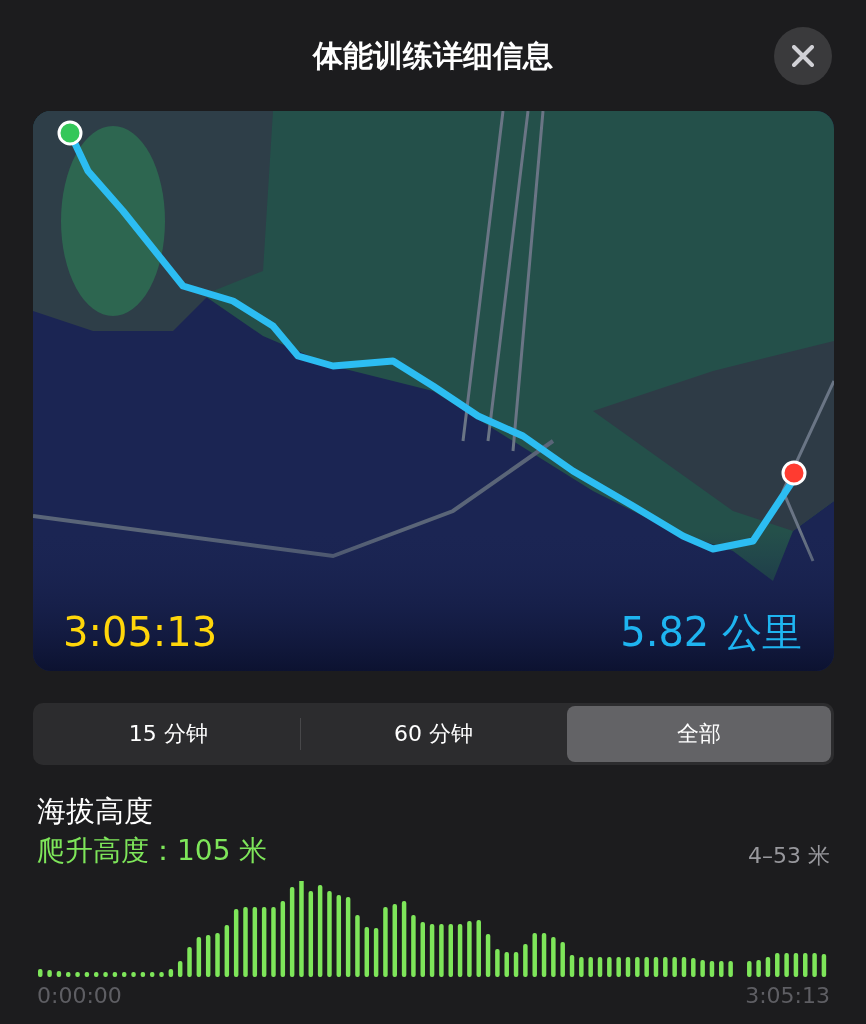  What do you see at coordinates (698, 734) in the screenshot?
I see `segment-tab: 全部` at bounding box center [698, 734].